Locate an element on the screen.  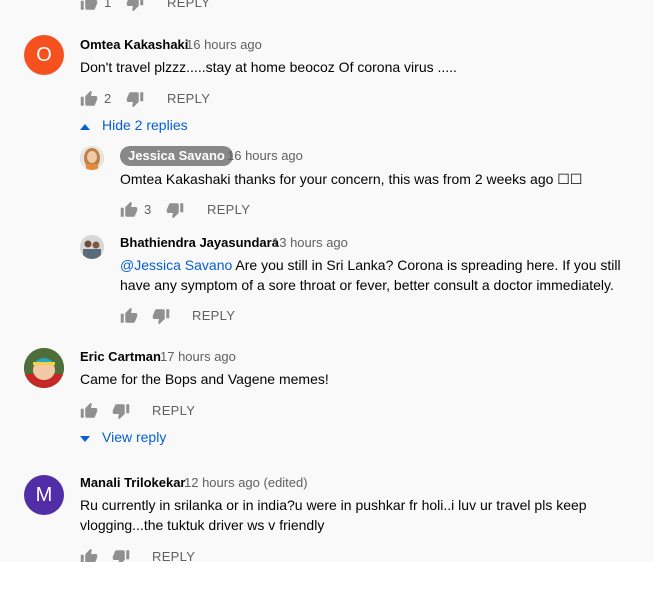
like-count: 1 is located at coordinates (108, 5).